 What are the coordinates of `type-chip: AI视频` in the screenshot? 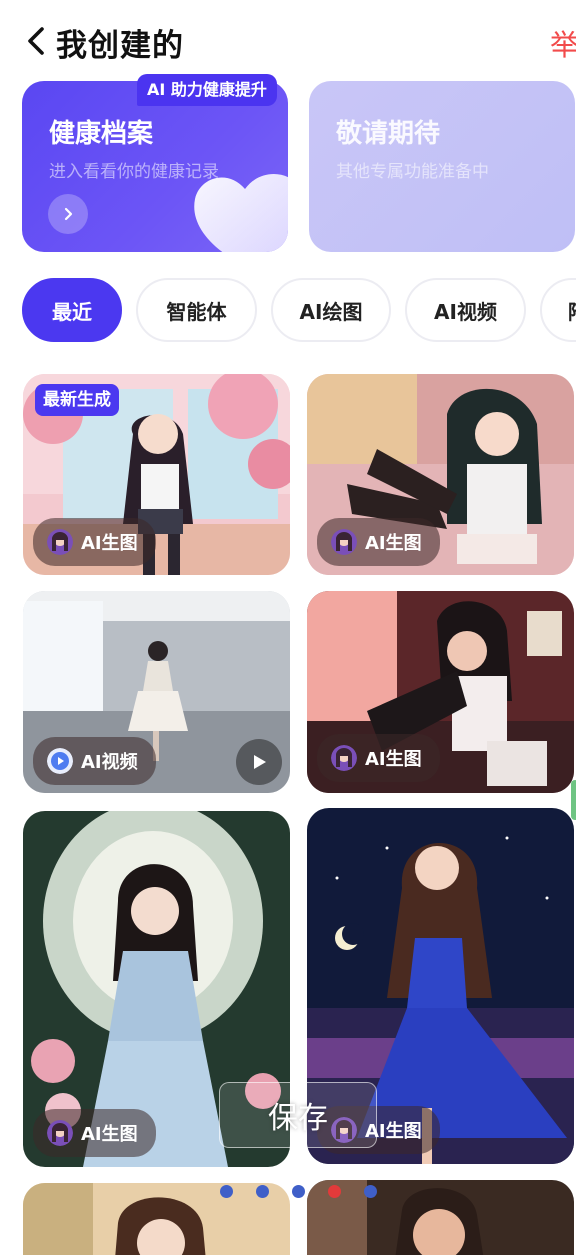 It's located at (94, 761).